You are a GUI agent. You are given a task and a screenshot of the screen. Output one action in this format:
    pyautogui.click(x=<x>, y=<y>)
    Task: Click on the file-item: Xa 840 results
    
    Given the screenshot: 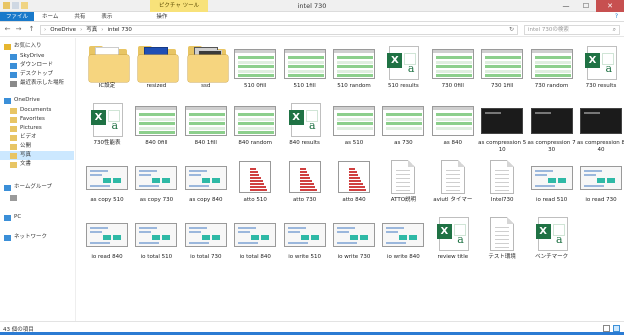 What is the action you would take?
    pyautogui.click(x=305, y=127)
    